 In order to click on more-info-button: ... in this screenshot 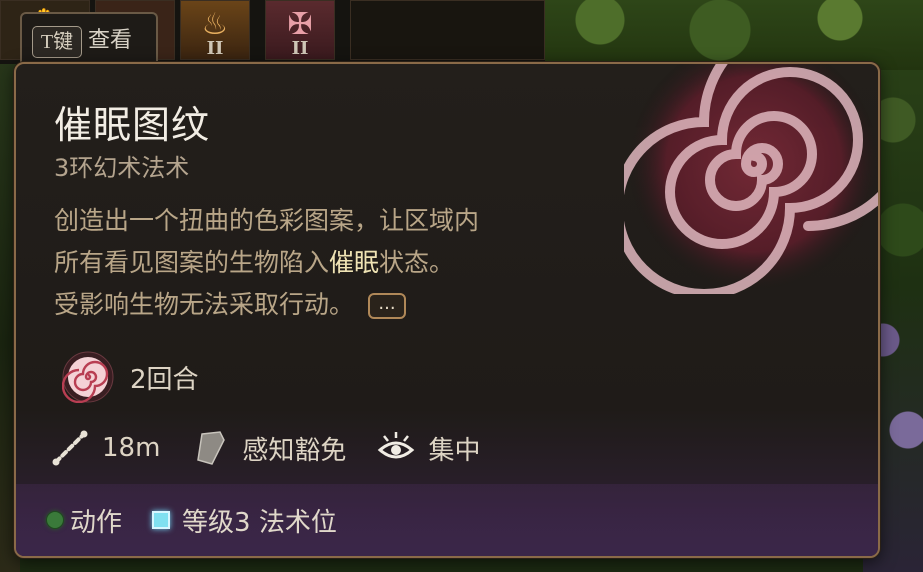, I will do `click(387, 306)`.